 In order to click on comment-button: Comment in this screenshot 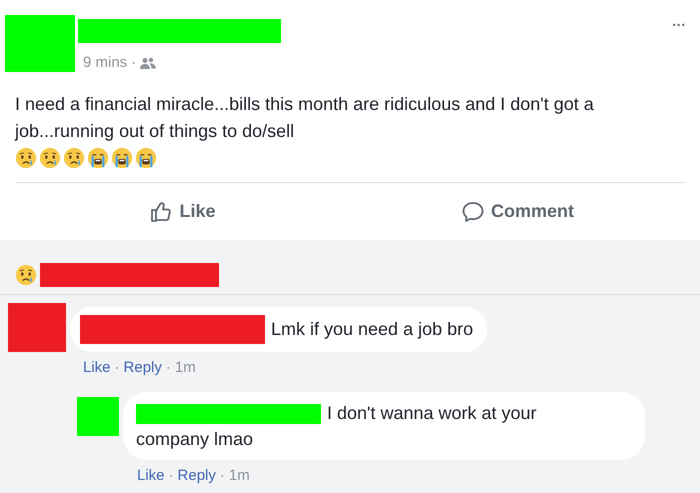, I will do `click(517, 211)`.